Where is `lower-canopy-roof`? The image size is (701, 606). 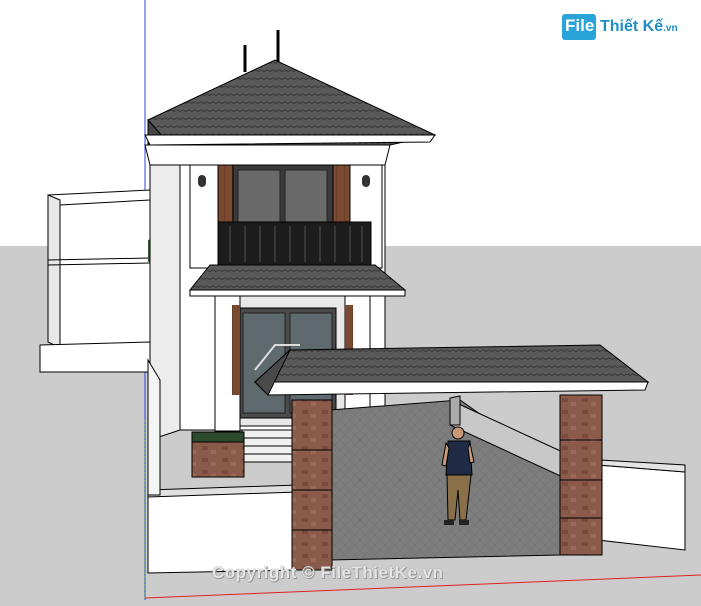 lower-canopy-roof is located at coordinates (297, 277).